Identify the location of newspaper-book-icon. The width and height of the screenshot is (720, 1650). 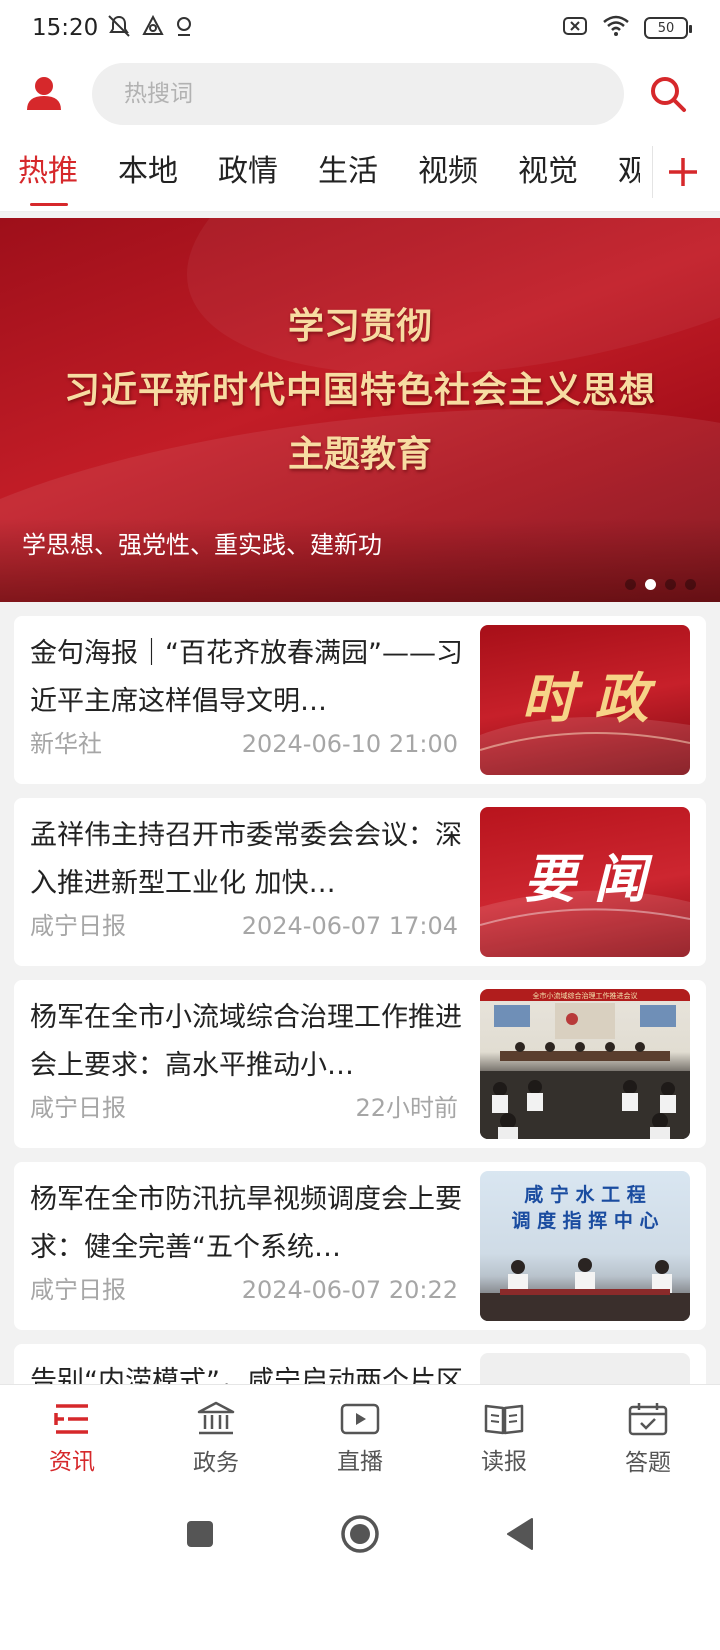
(504, 1419).